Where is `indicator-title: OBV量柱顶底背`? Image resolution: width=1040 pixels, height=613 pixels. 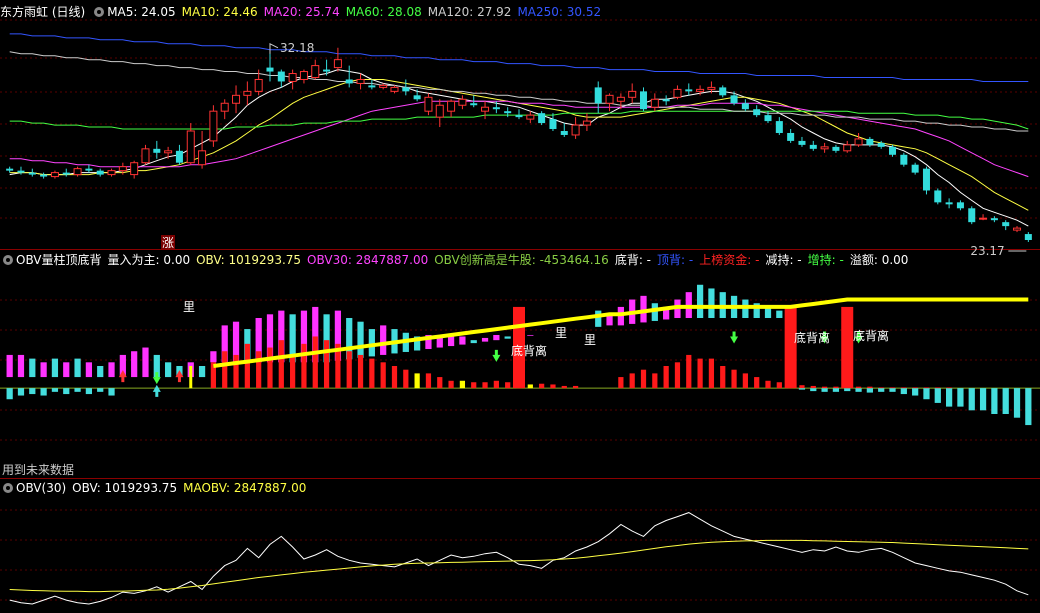 indicator-title: OBV量柱顶底背 is located at coordinates (59, 260).